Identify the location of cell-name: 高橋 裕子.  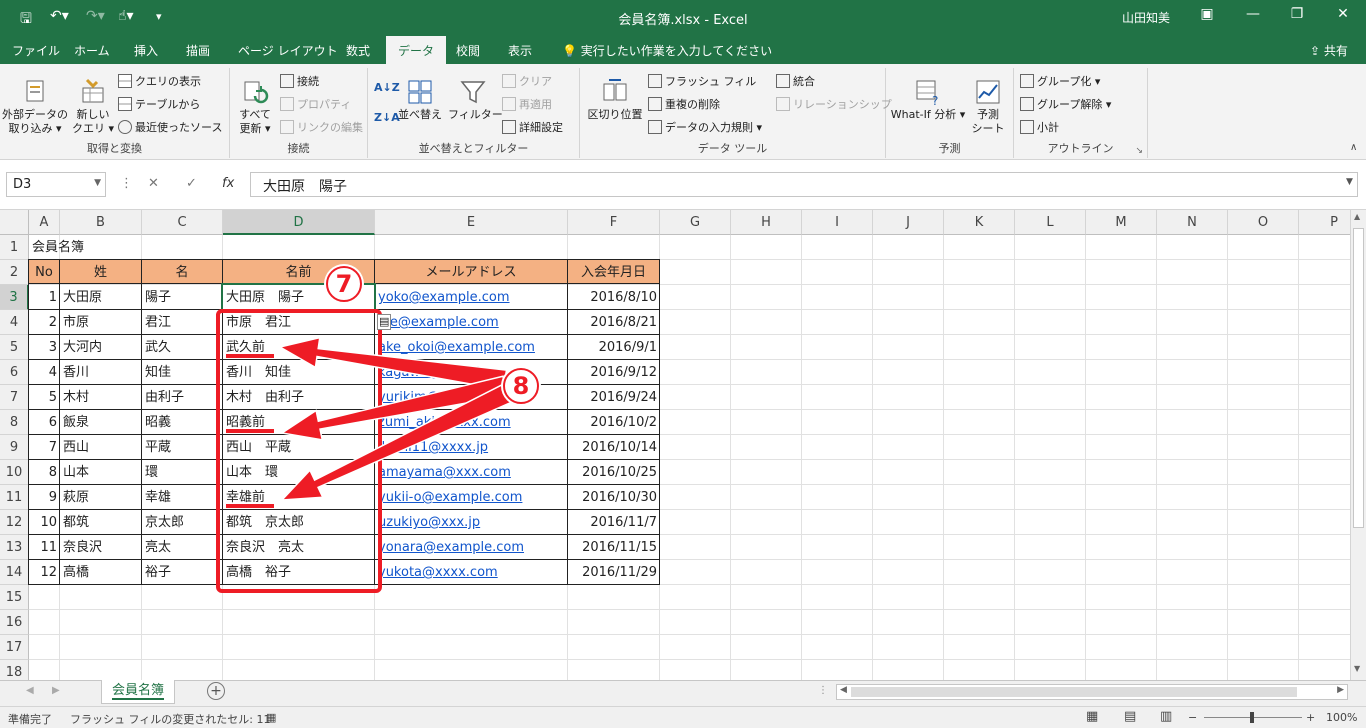
(258, 572).